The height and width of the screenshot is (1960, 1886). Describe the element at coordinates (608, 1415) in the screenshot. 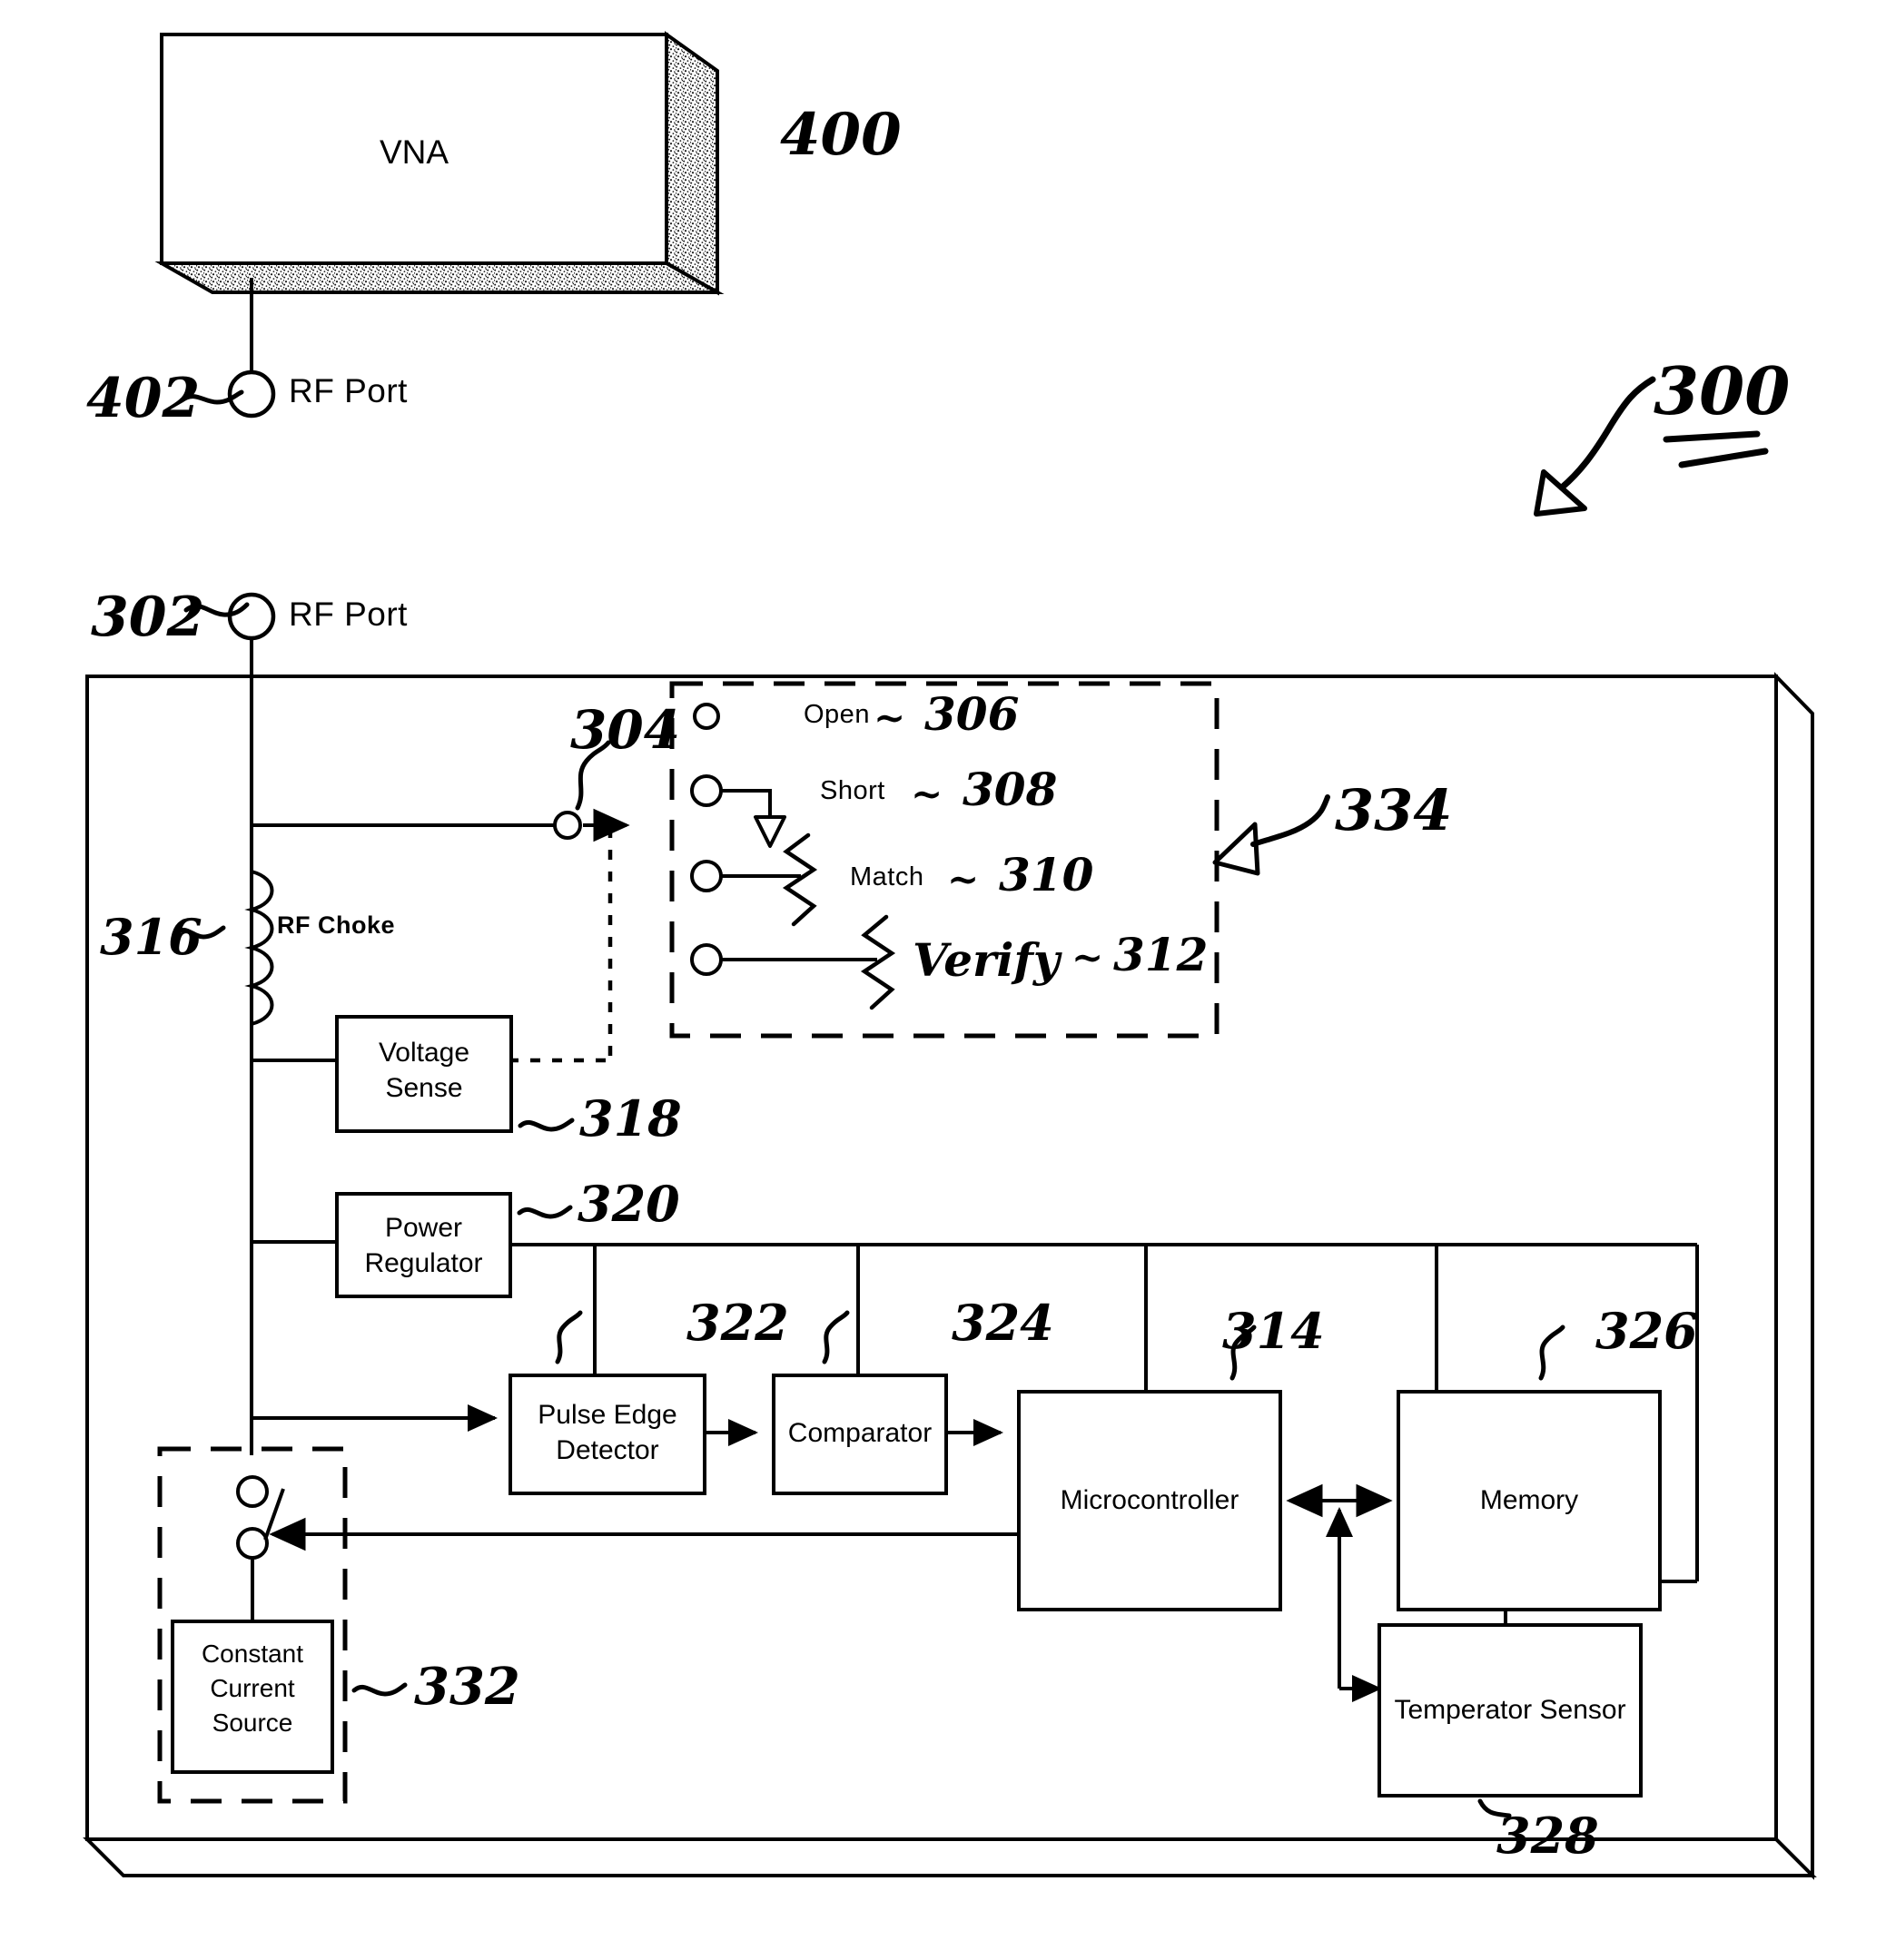

I see `pulse-edge-detector-label-line1: Pulse Edge` at that location.